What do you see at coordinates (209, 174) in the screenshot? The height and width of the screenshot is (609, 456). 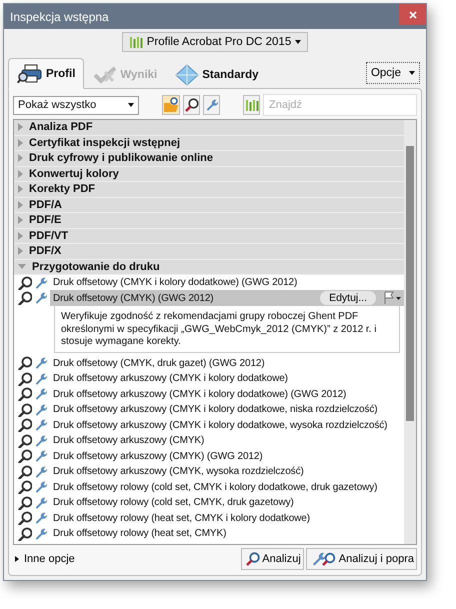 I see `category-row: Konwertuj kolory` at bounding box center [209, 174].